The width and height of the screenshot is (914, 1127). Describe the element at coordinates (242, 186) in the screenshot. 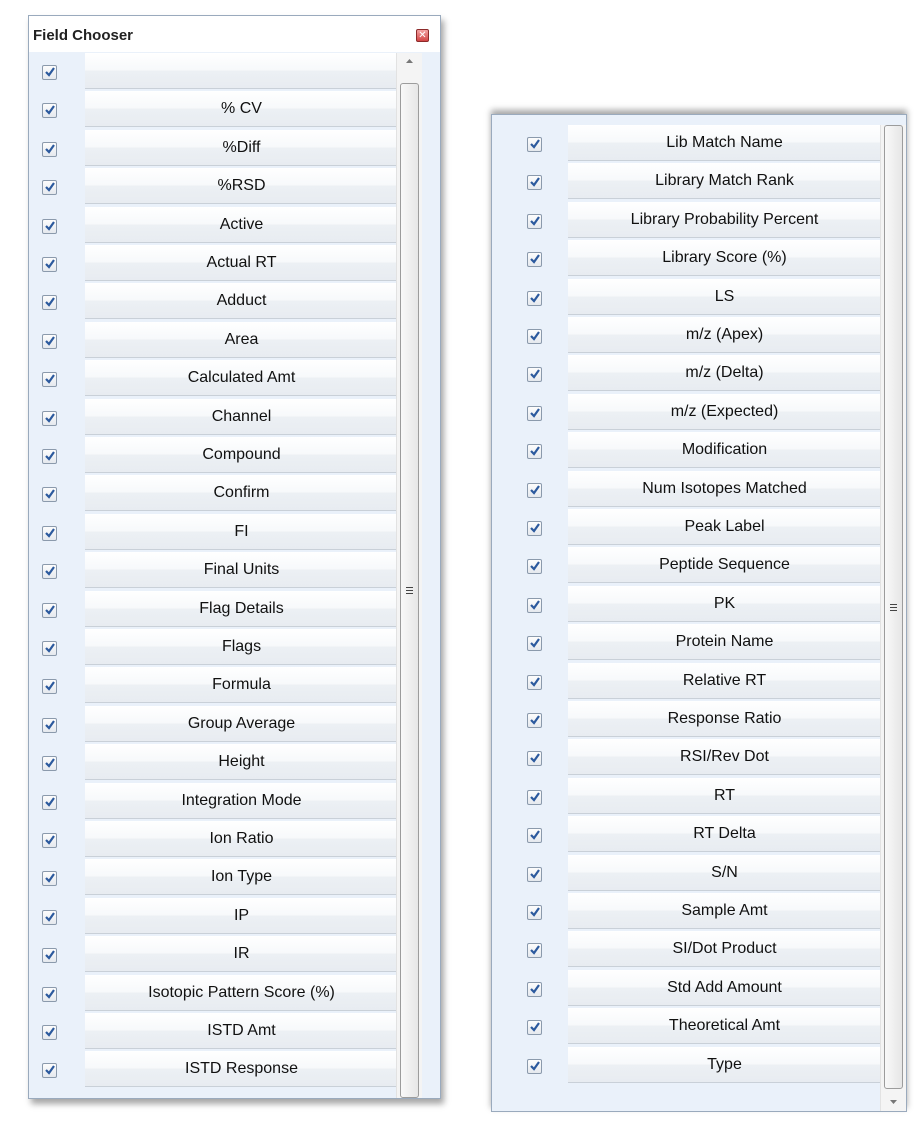

I see `field-name-cell: %RSD` at that location.